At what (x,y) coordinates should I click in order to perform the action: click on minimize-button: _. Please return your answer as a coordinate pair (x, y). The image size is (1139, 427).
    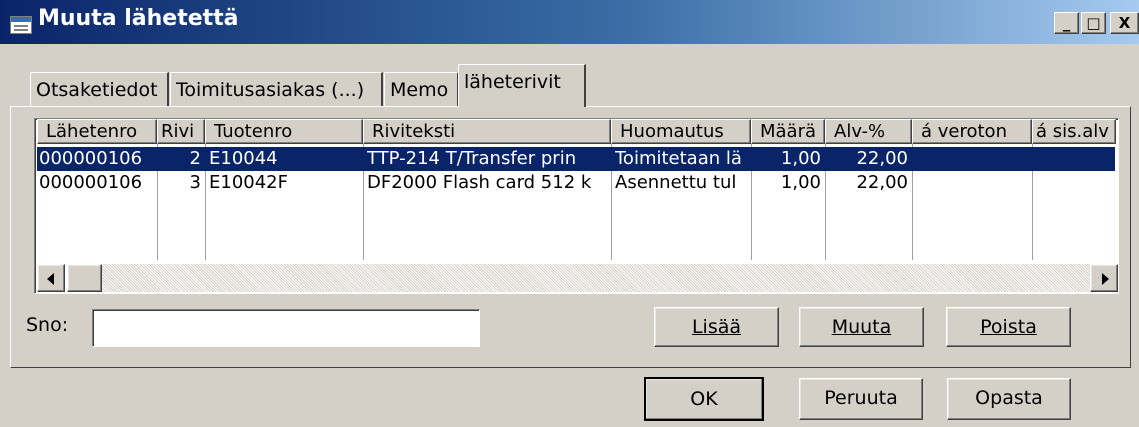
    Looking at the image, I should click on (1066, 23).